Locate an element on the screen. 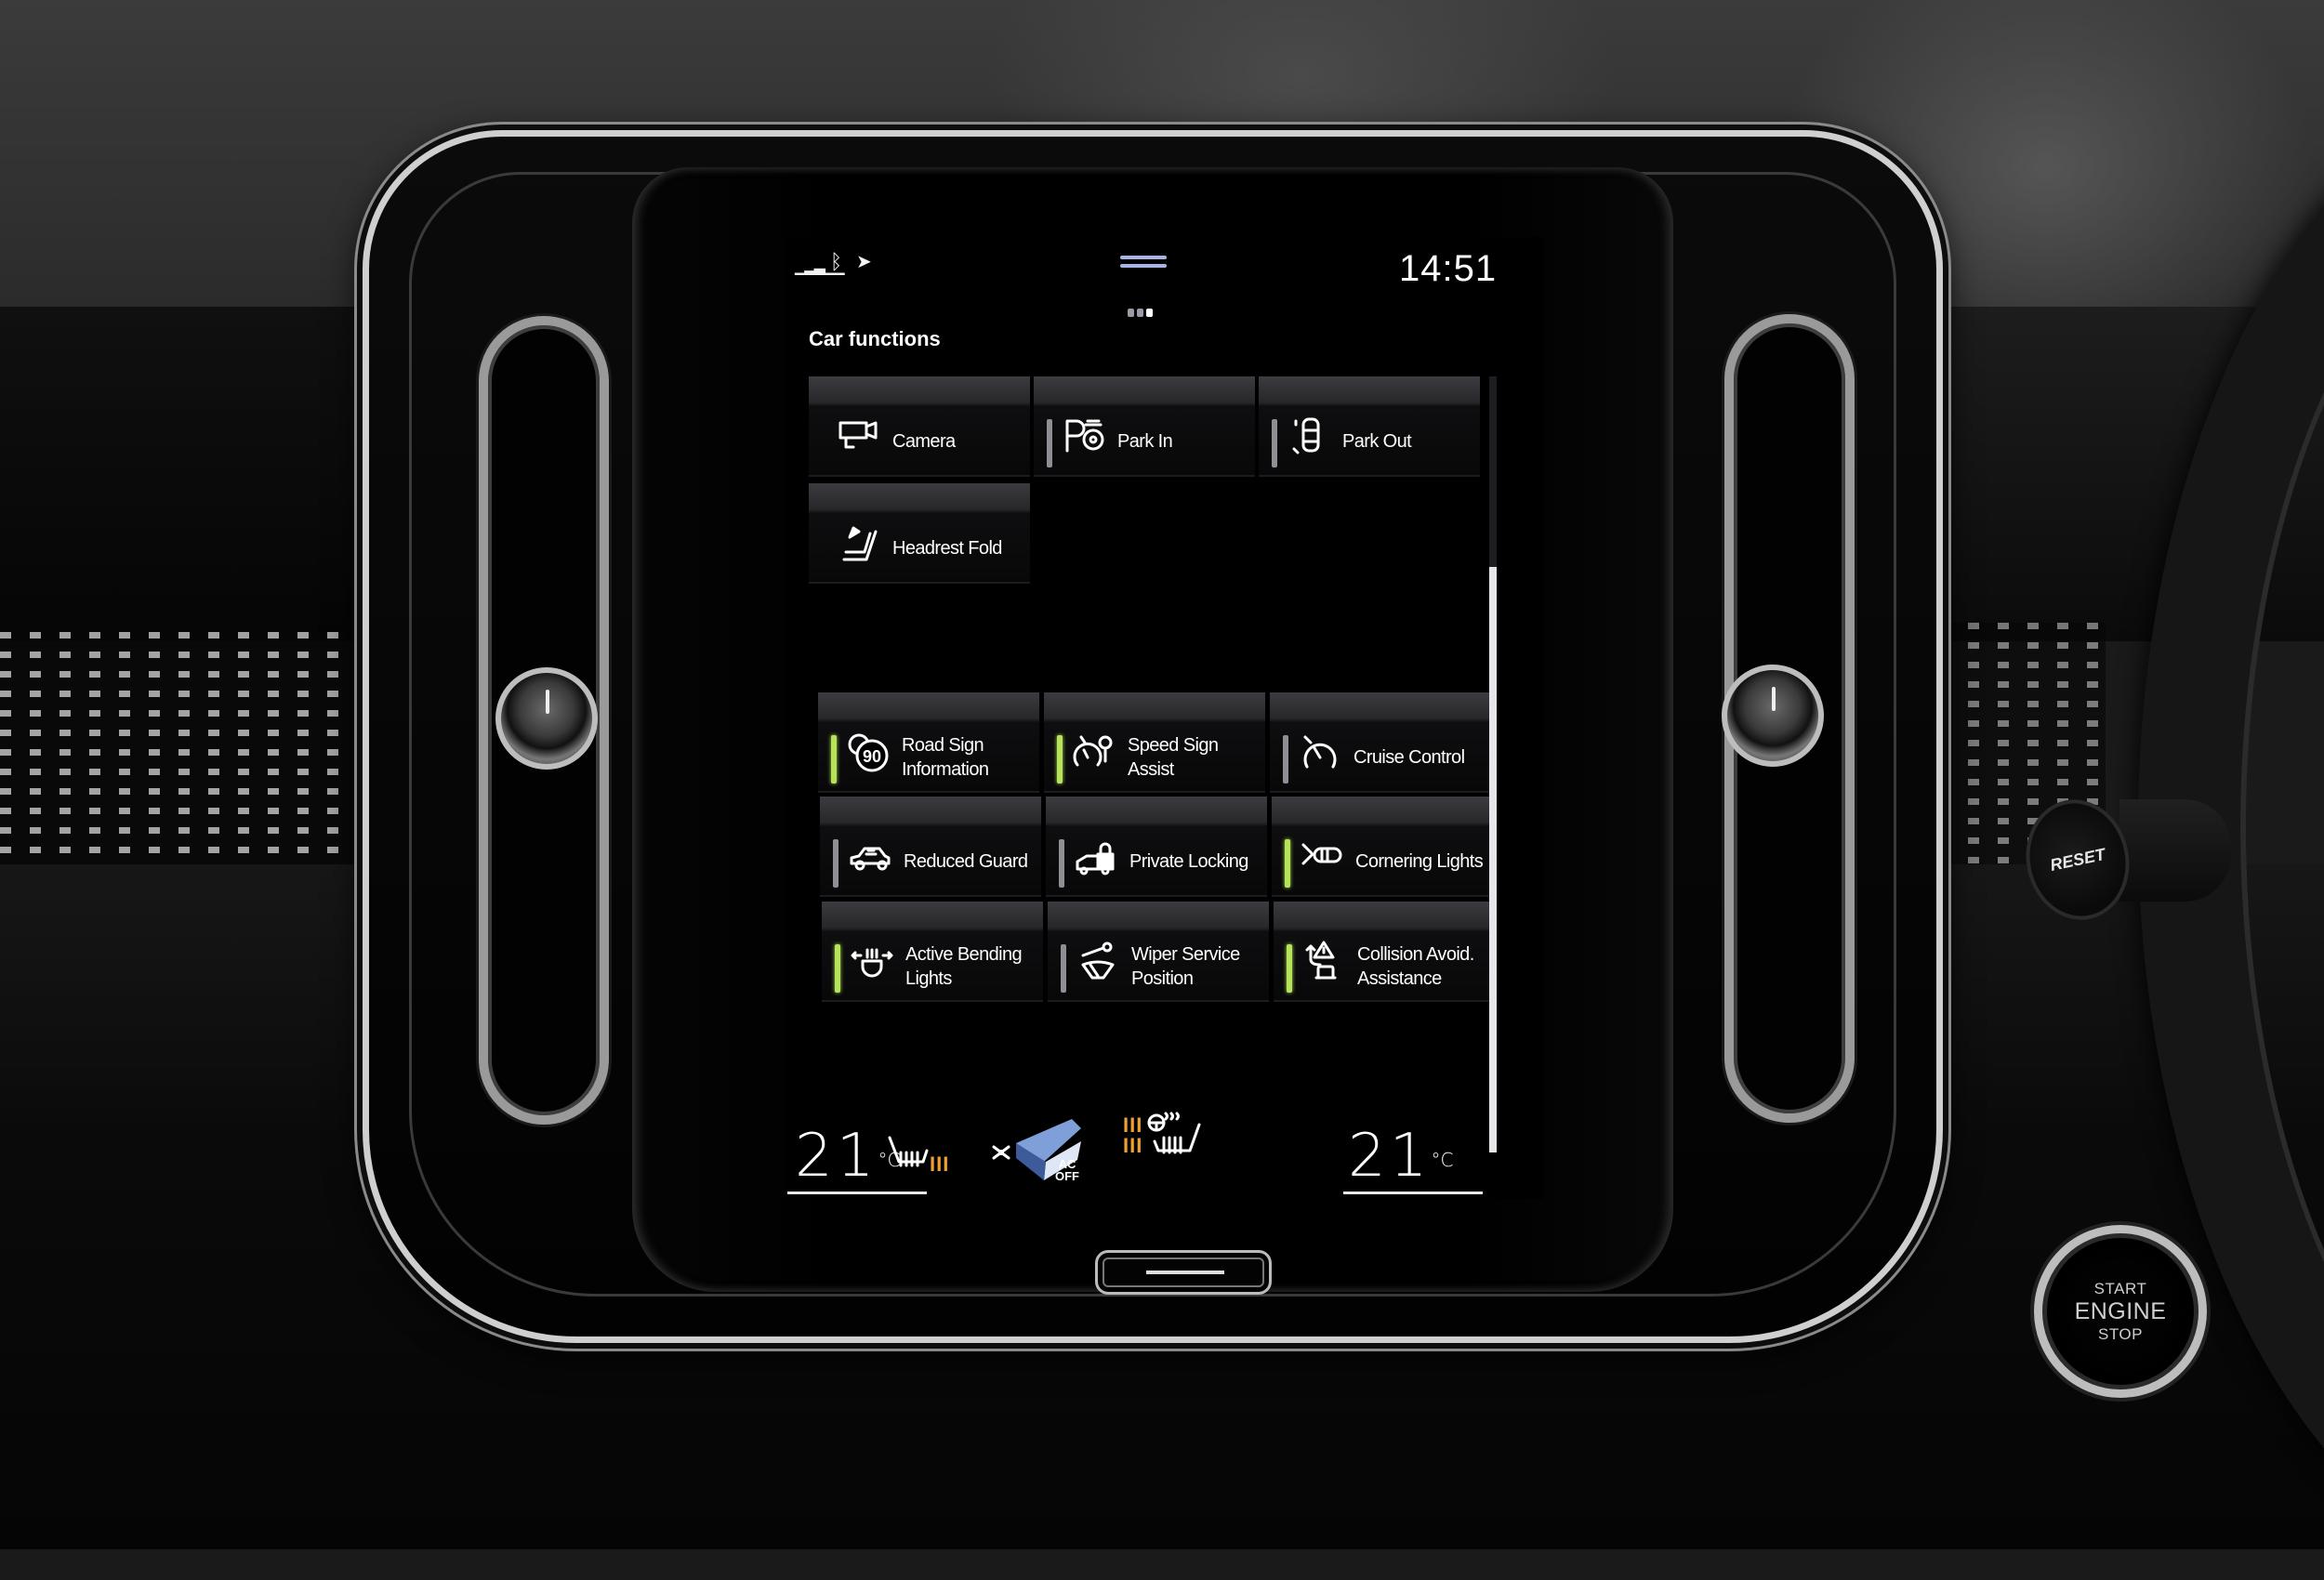 This screenshot has height=1580, width=2324. steering-column-stalk is located at coordinates (2175, 850).